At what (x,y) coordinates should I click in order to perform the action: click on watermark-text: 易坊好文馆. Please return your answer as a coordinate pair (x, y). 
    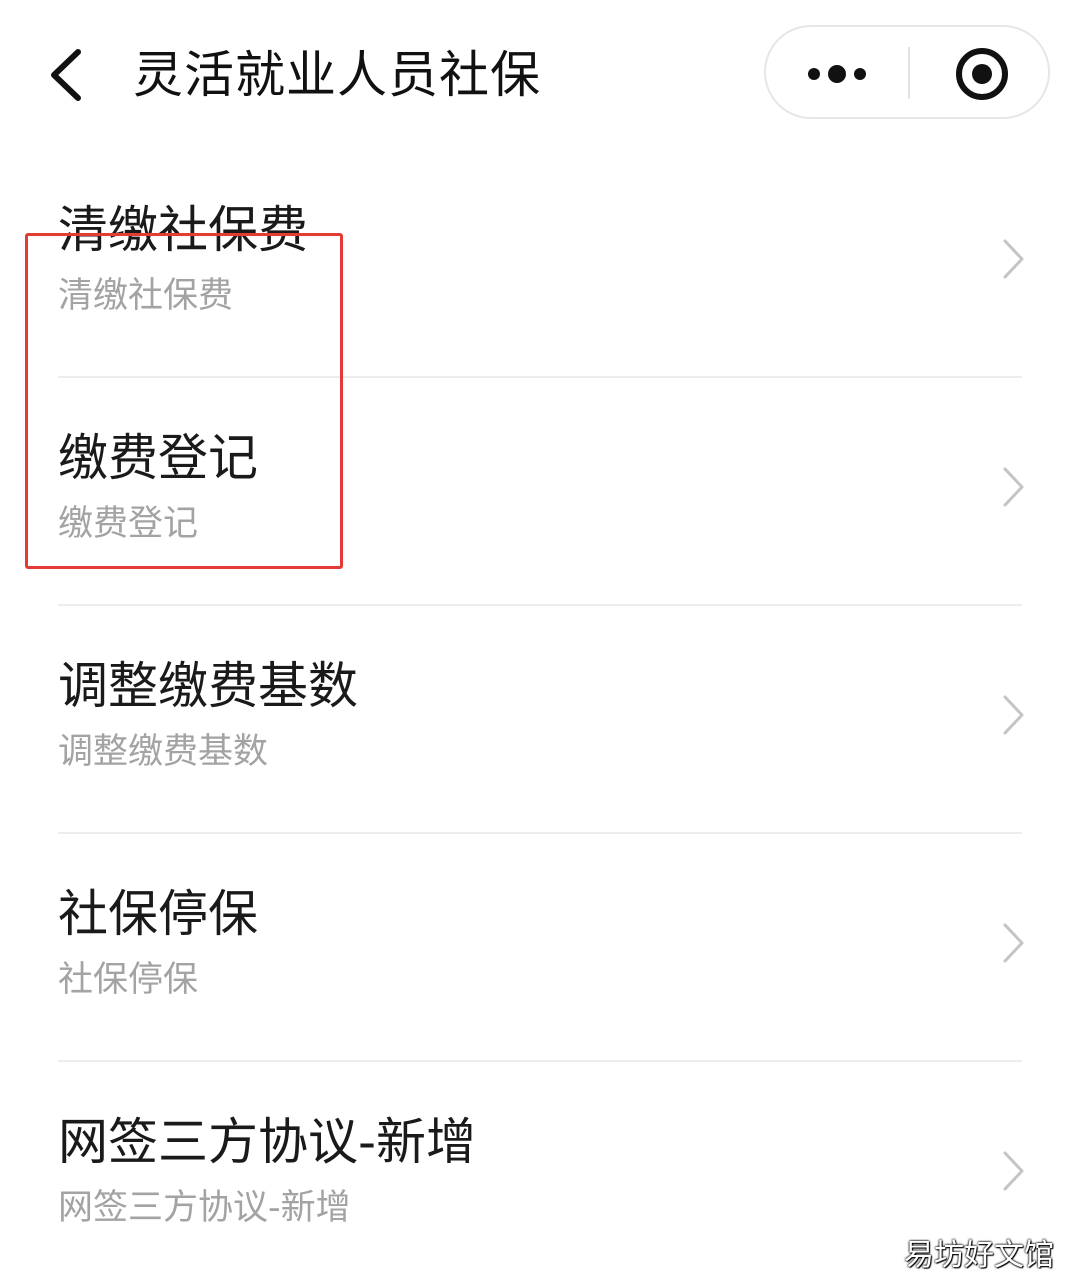
    Looking at the image, I should click on (979, 1255).